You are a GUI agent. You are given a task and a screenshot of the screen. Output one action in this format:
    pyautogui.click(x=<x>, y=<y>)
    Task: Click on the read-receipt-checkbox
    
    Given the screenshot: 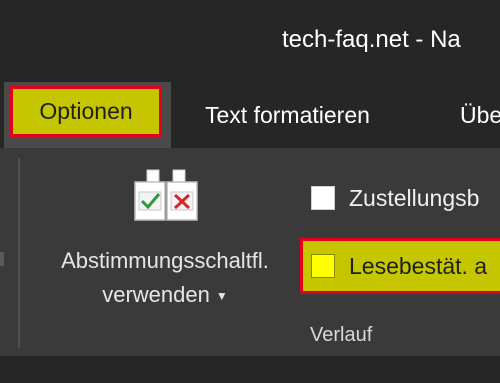 What is the action you would take?
    pyautogui.click(x=323, y=266)
    